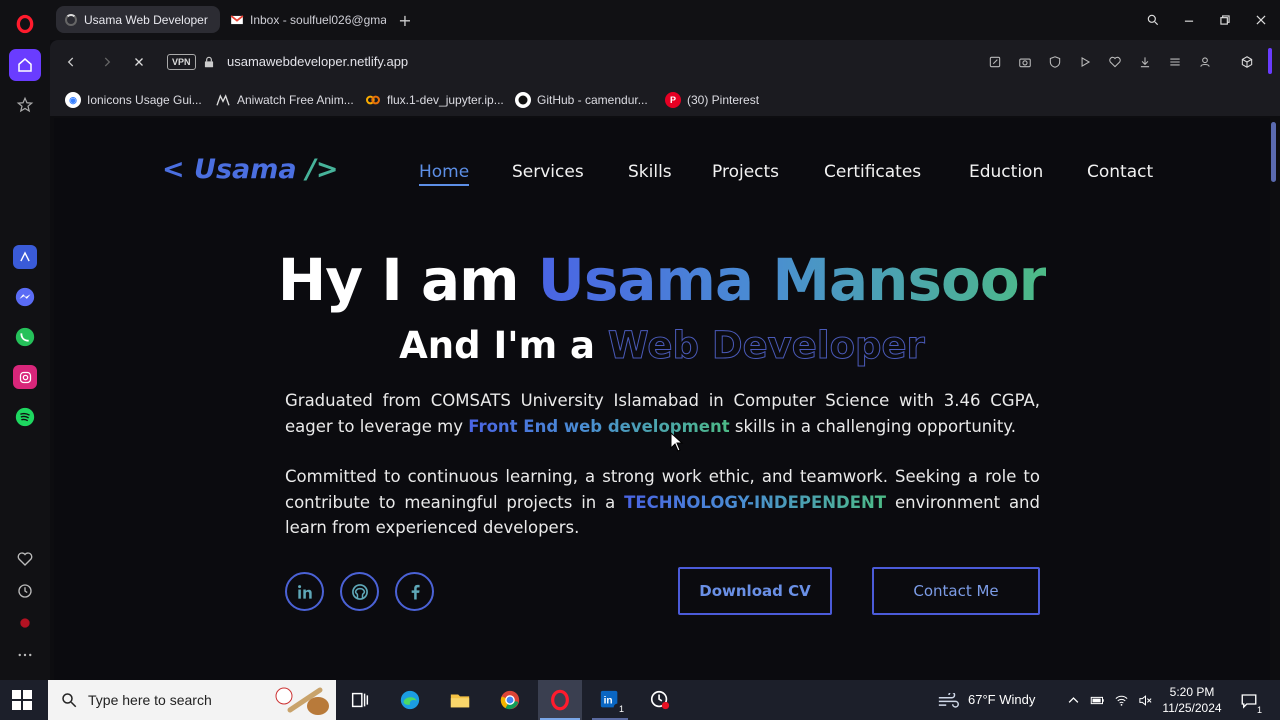 Image resolution: width=1280 pixels, height=720 pixels. I want to click on aria-ai-icon, so click(25, 257).